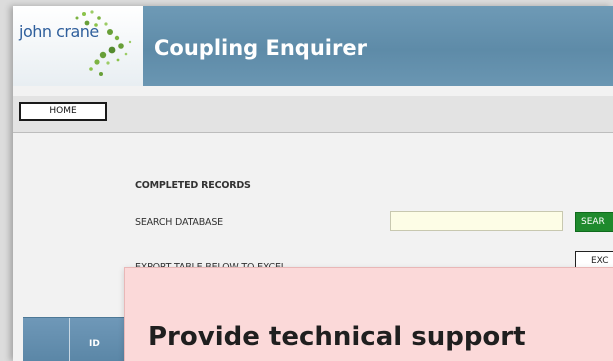 Image resolution: width=613 pixels, height=361 pixels. I want to click on section-title: COMPLETED RECORDS, so click(193, 185).